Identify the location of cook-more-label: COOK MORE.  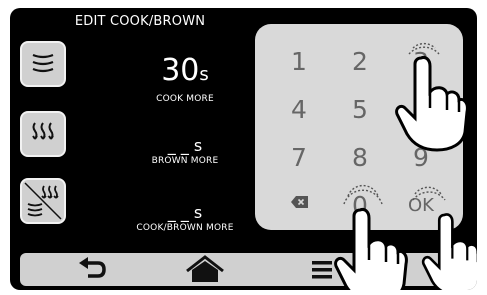
(185, 99).